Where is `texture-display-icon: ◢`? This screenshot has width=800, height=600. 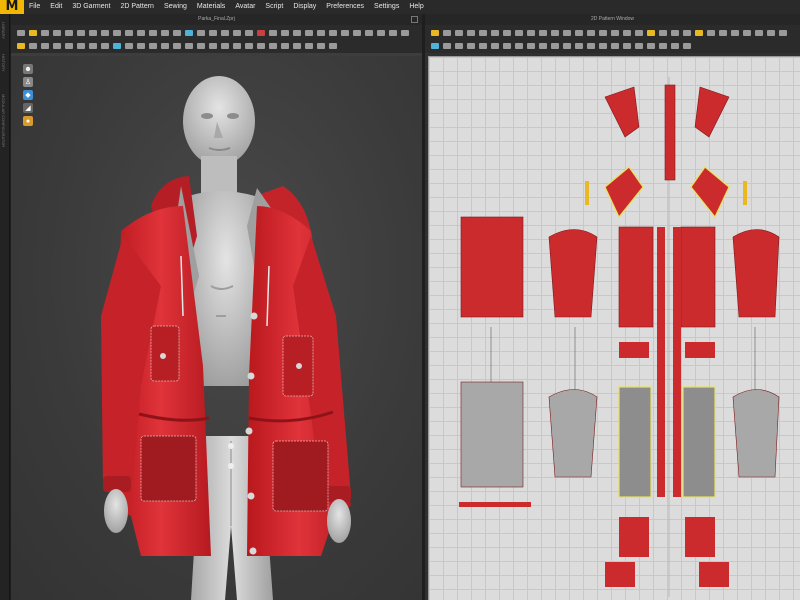 texture-display-icon: ◢ is located at coordinates (28, 108).